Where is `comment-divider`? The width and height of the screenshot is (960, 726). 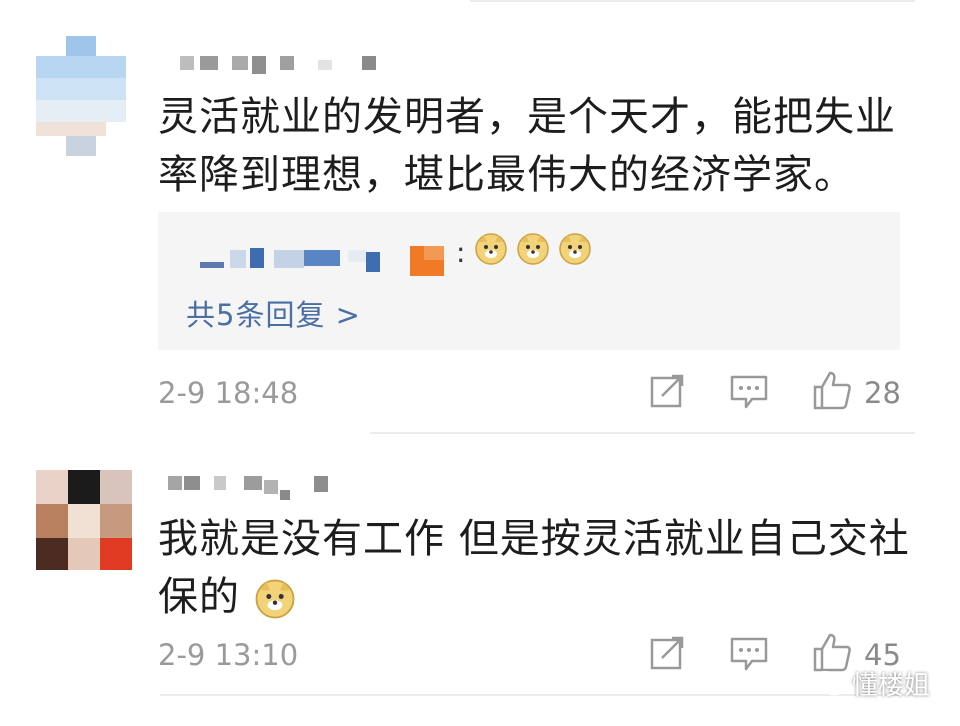 comment-divider is located at coordinates (642, 433).